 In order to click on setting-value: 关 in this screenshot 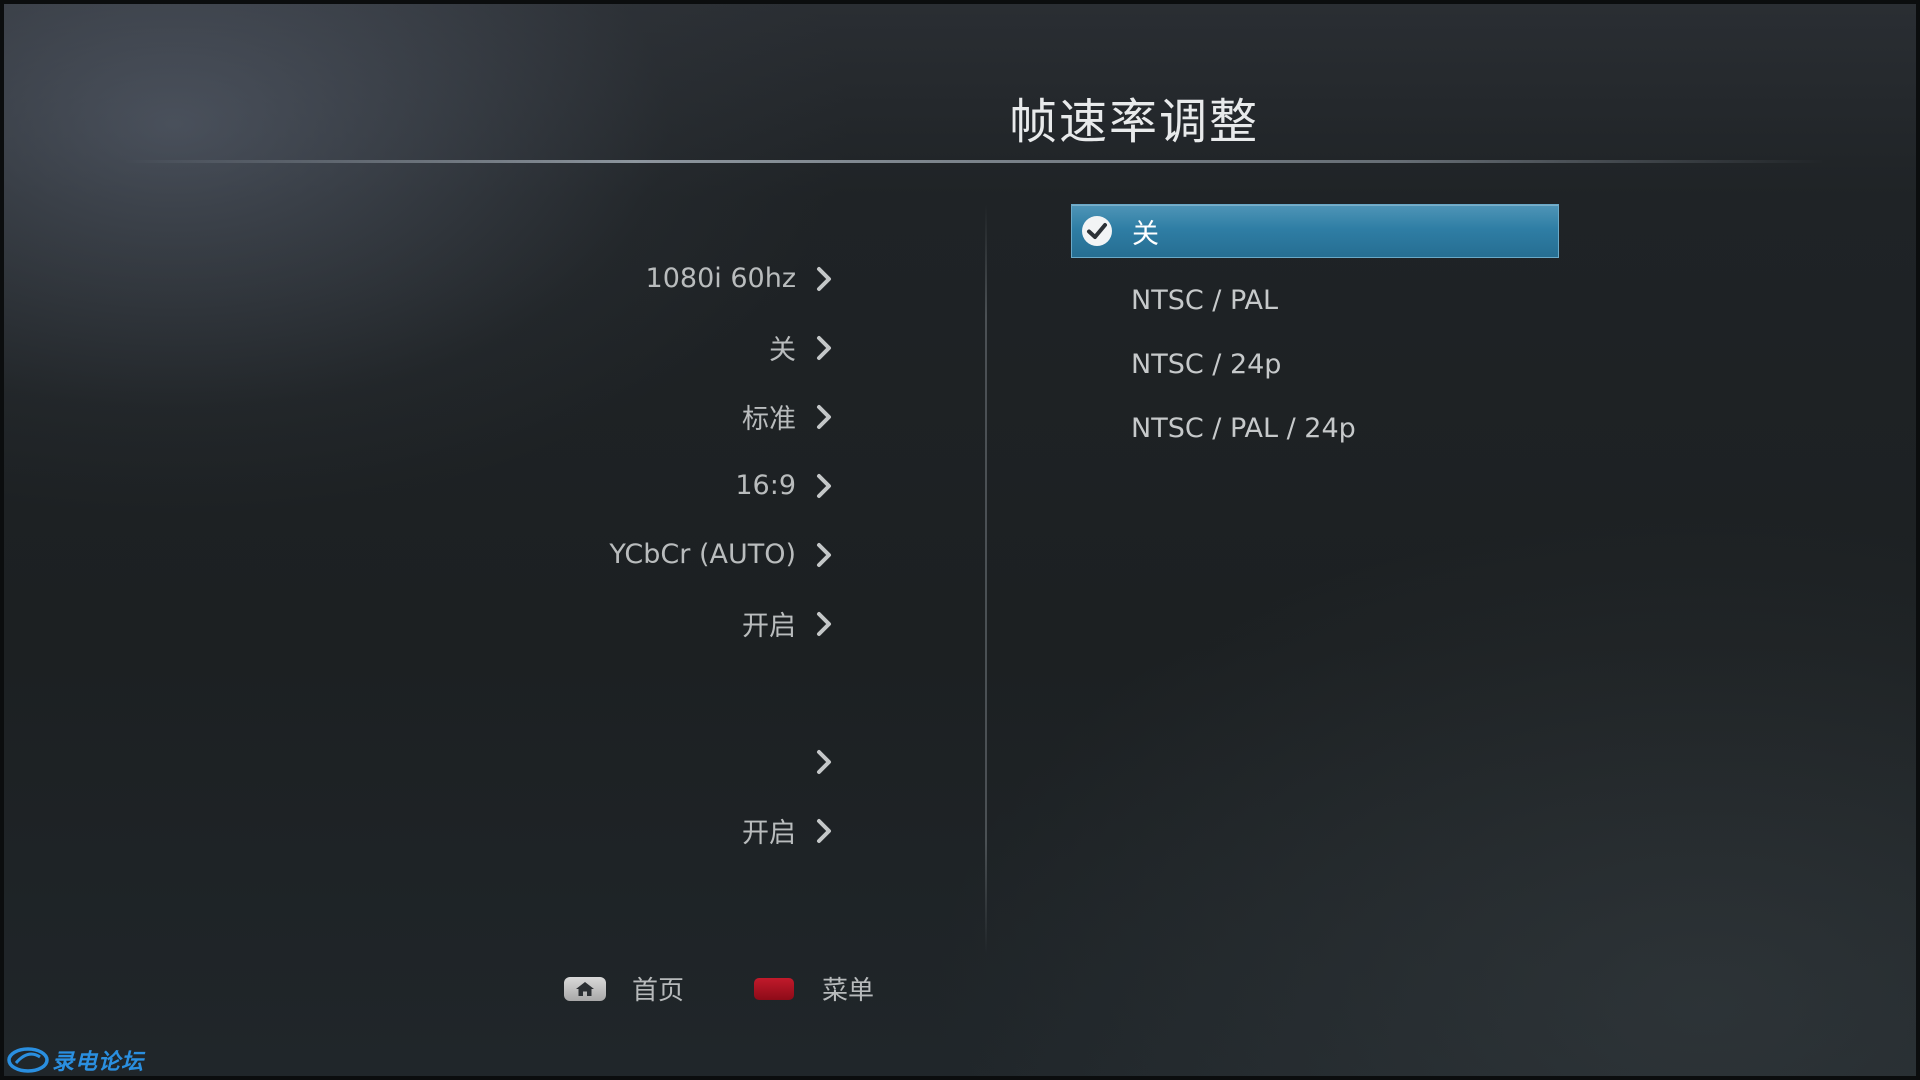, I will do `click(782, 350)`.